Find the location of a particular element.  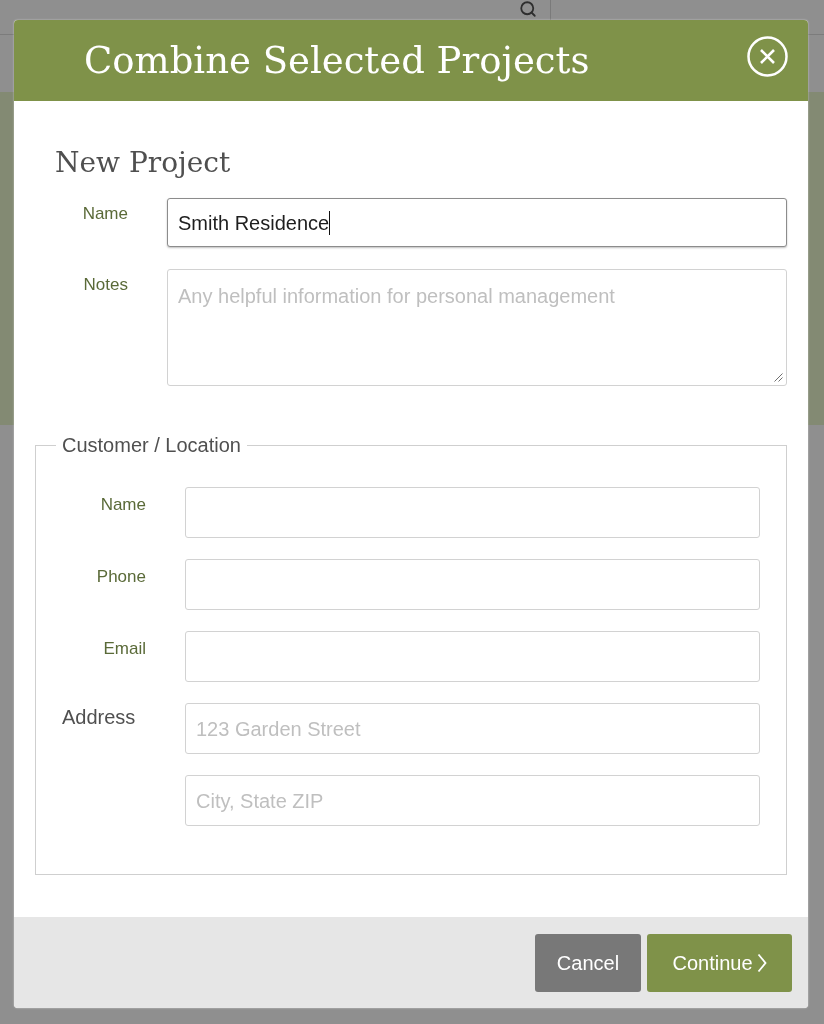

field-label: Phone is located at coordinates (121, 577).